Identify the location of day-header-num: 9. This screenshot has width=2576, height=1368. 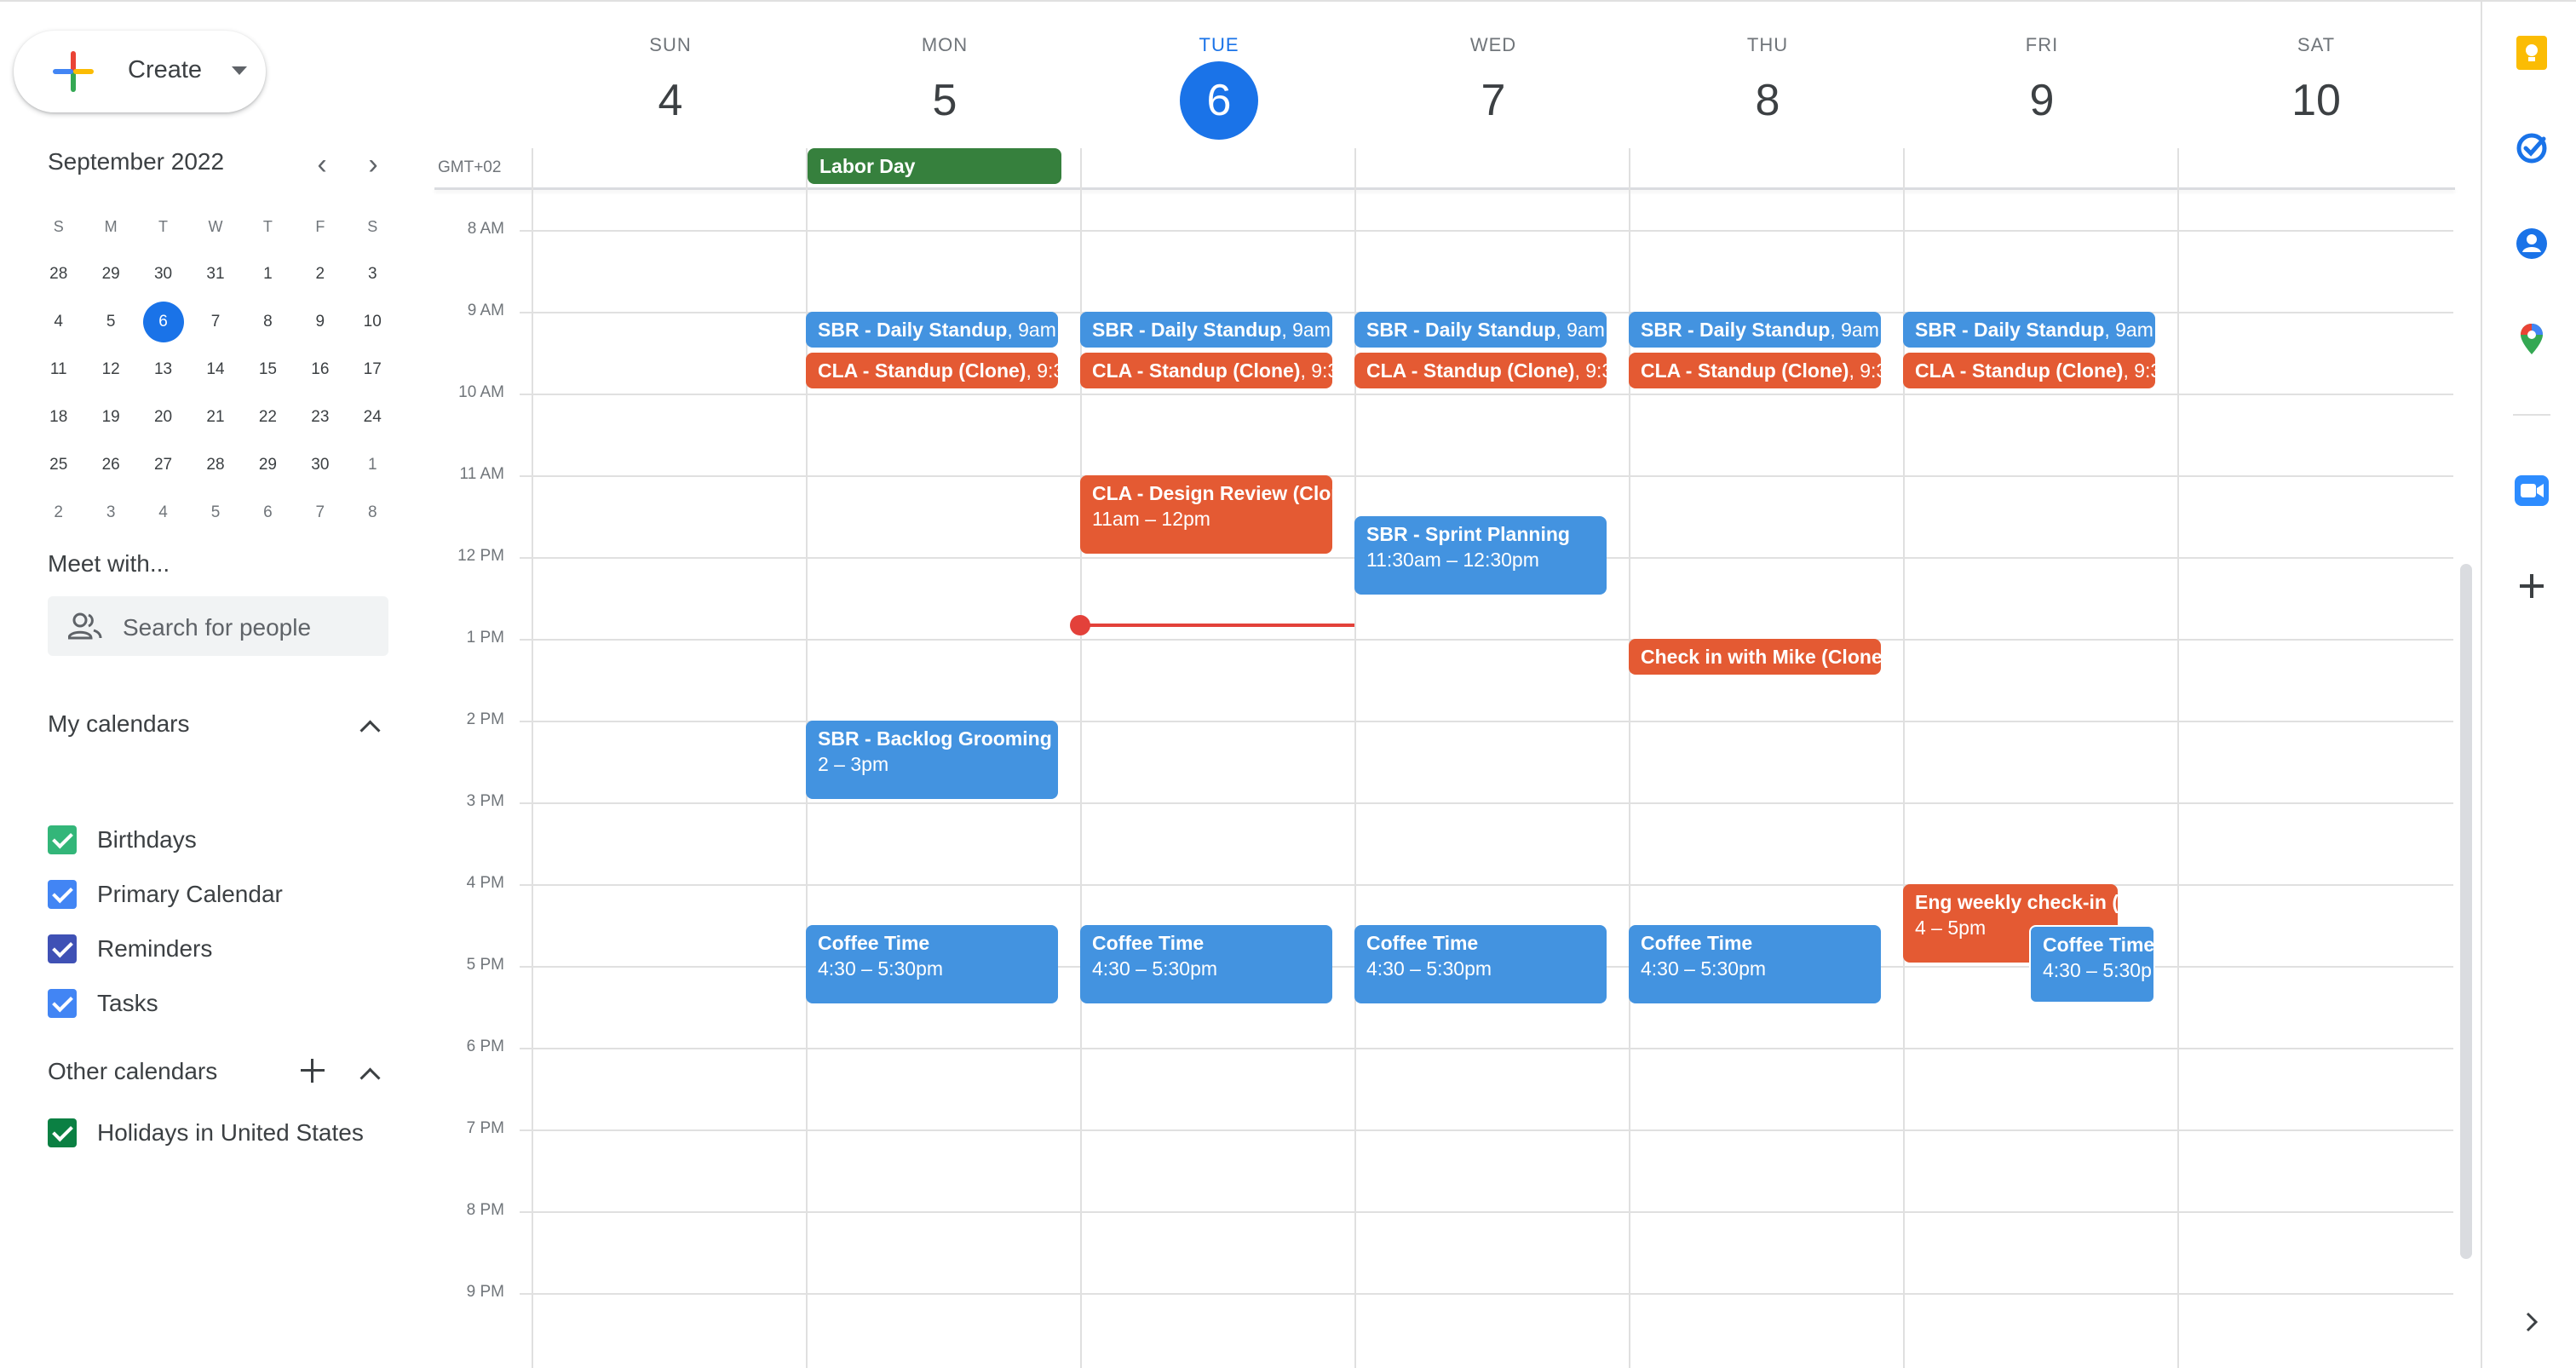
(2042, 100).